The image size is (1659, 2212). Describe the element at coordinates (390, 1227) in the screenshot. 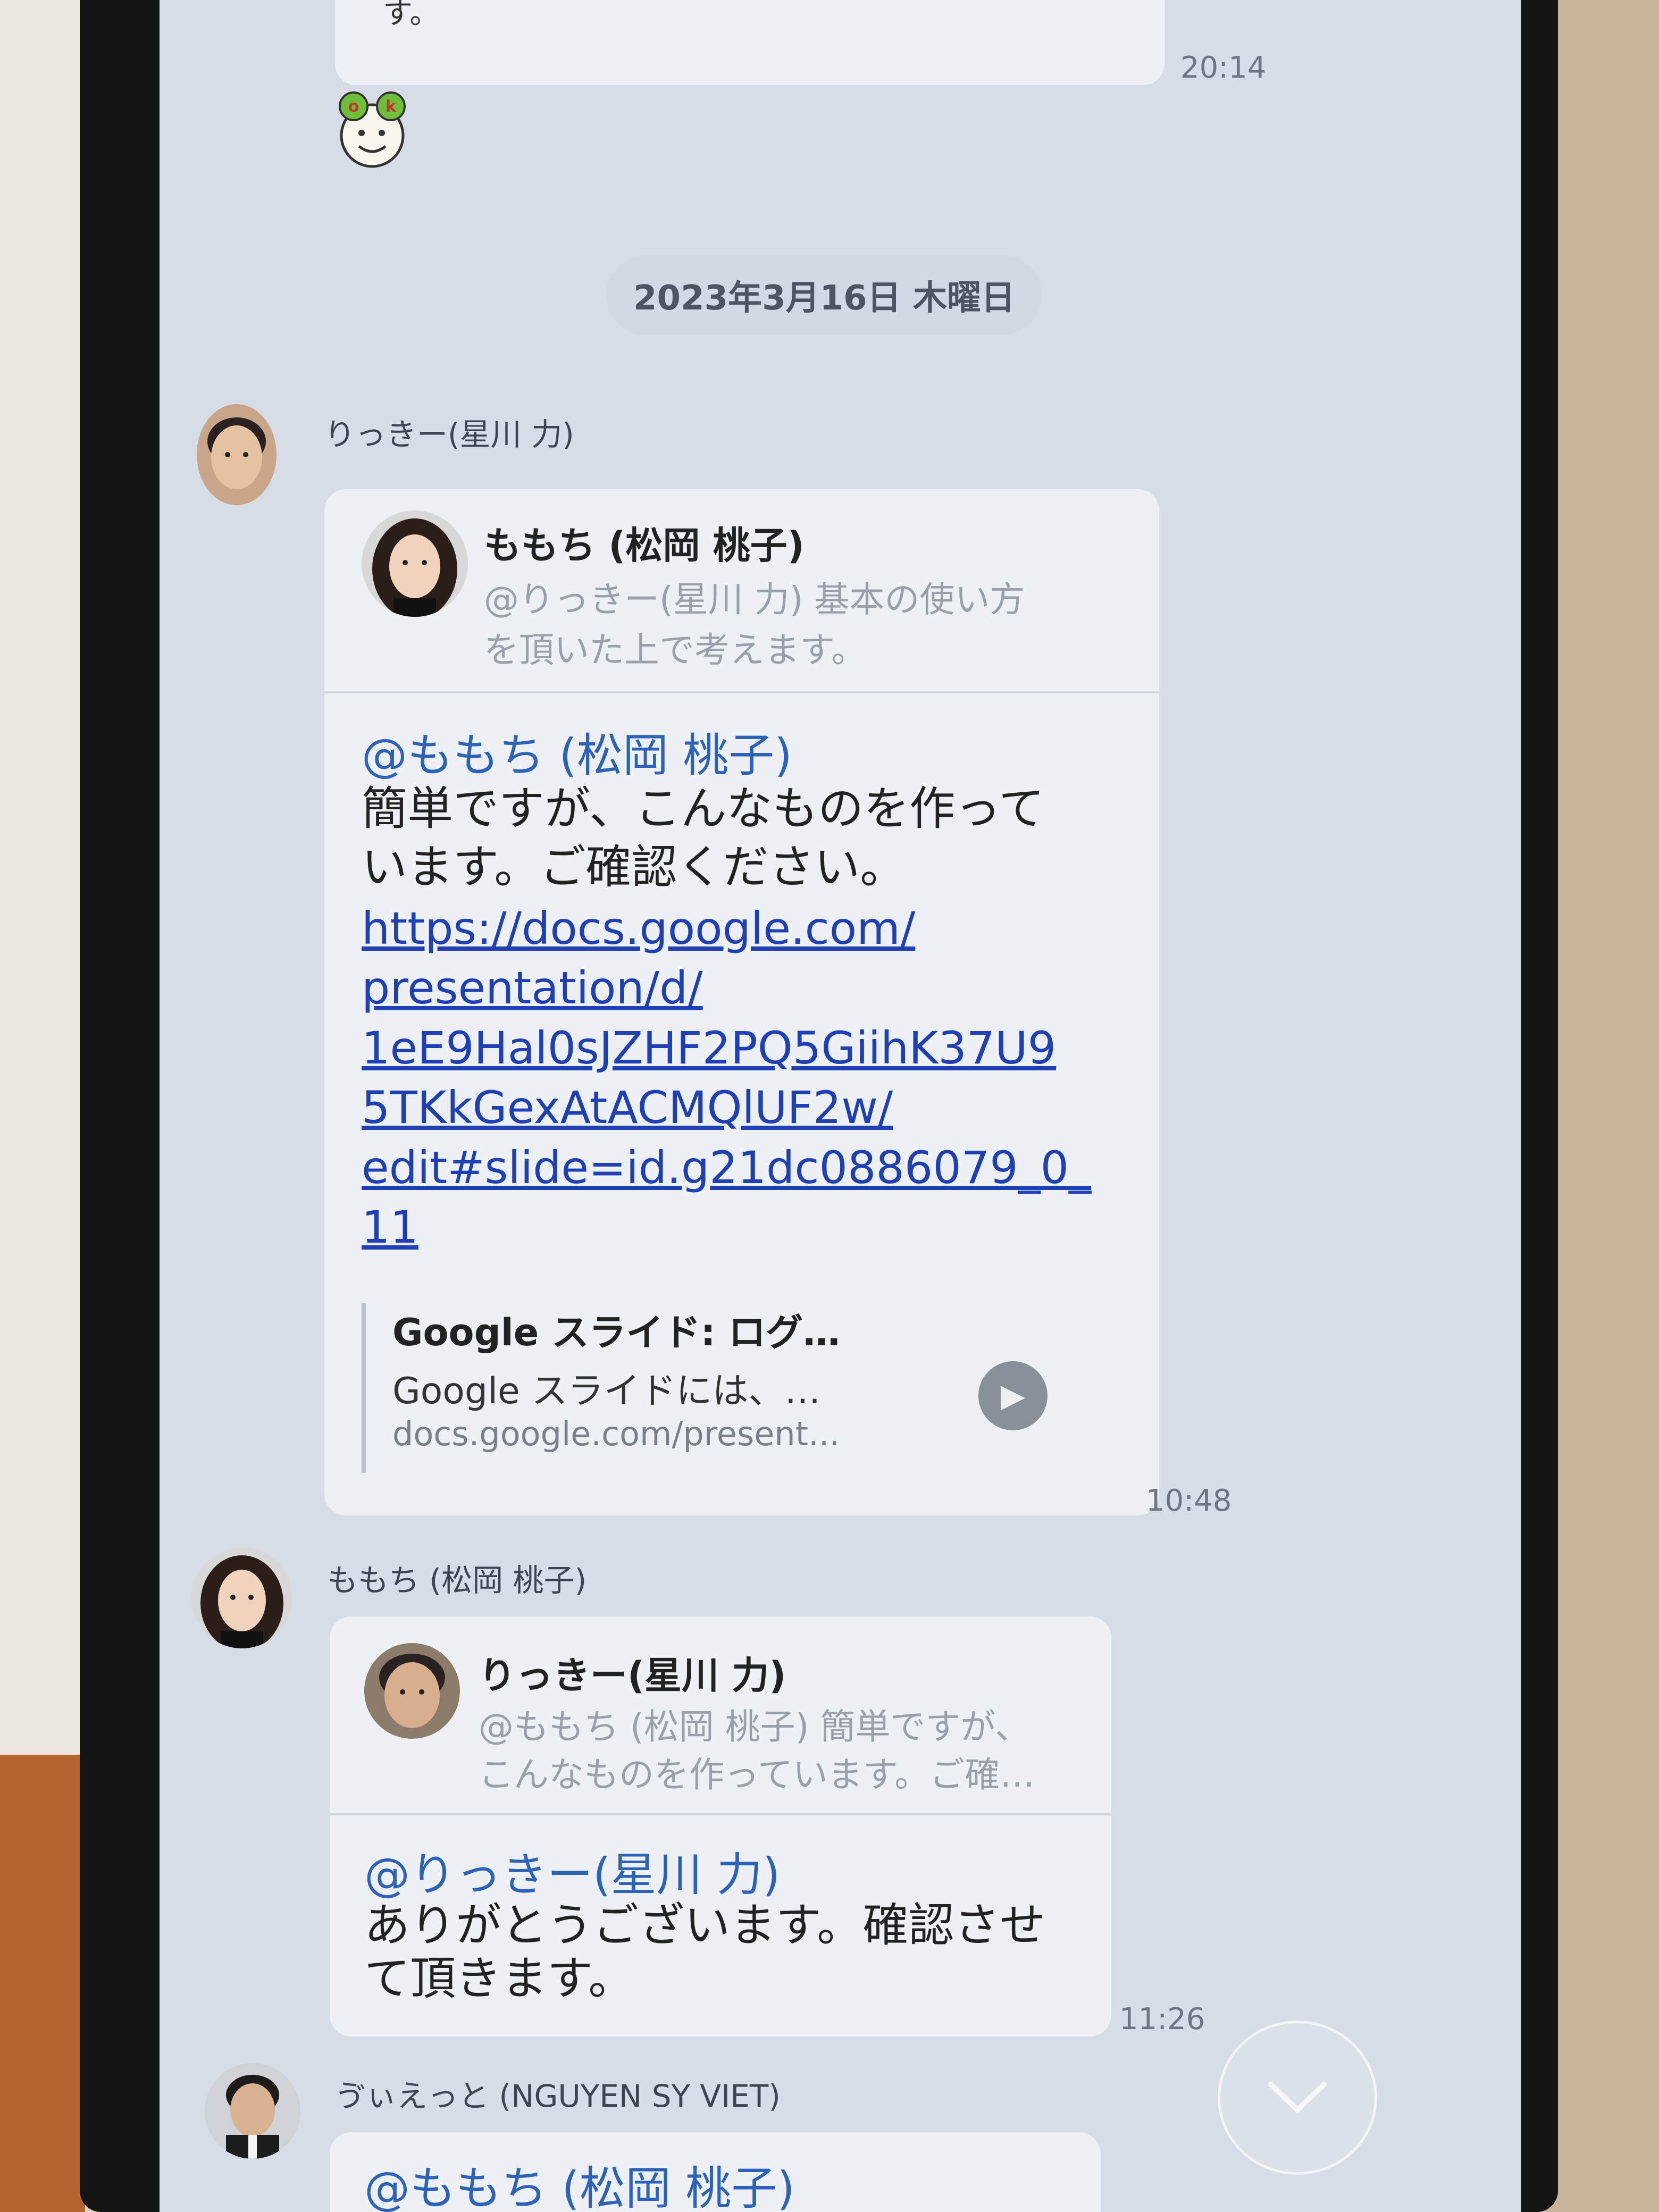

I see `url-link-line: 11` at that location.